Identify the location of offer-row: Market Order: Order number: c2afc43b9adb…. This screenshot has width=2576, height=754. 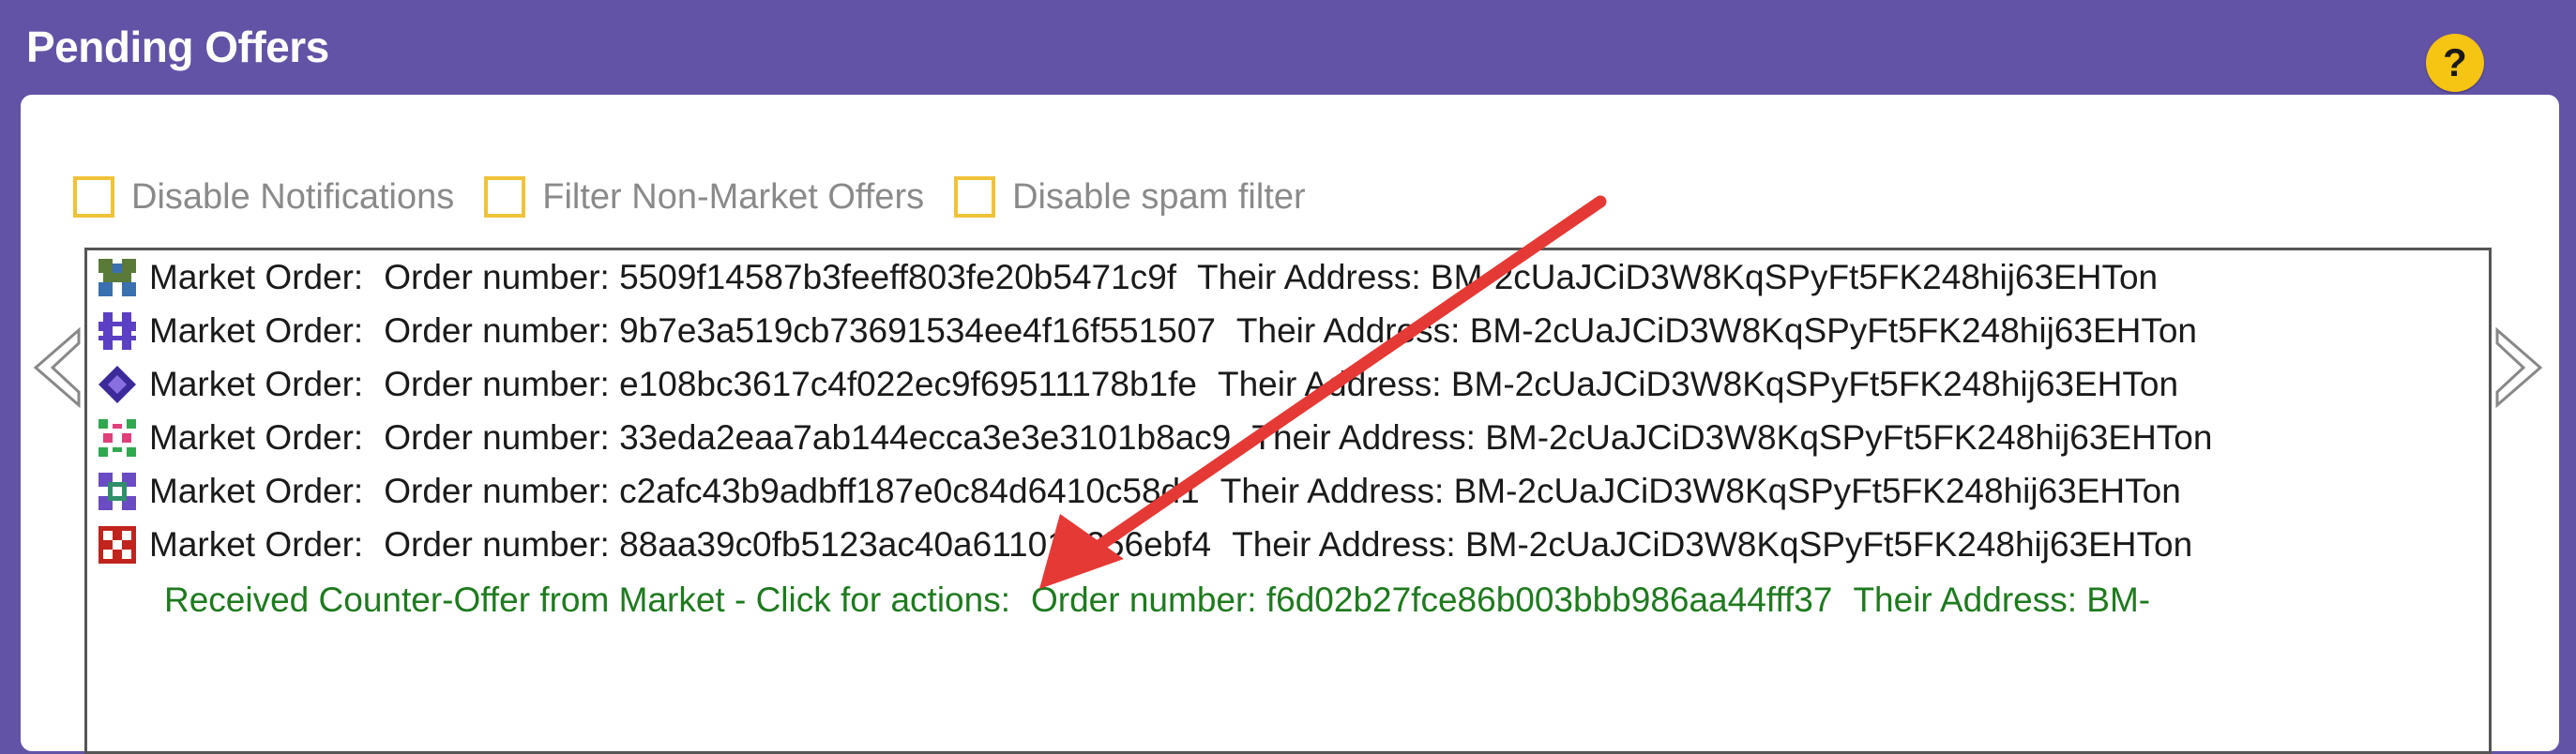
(1288, 491).